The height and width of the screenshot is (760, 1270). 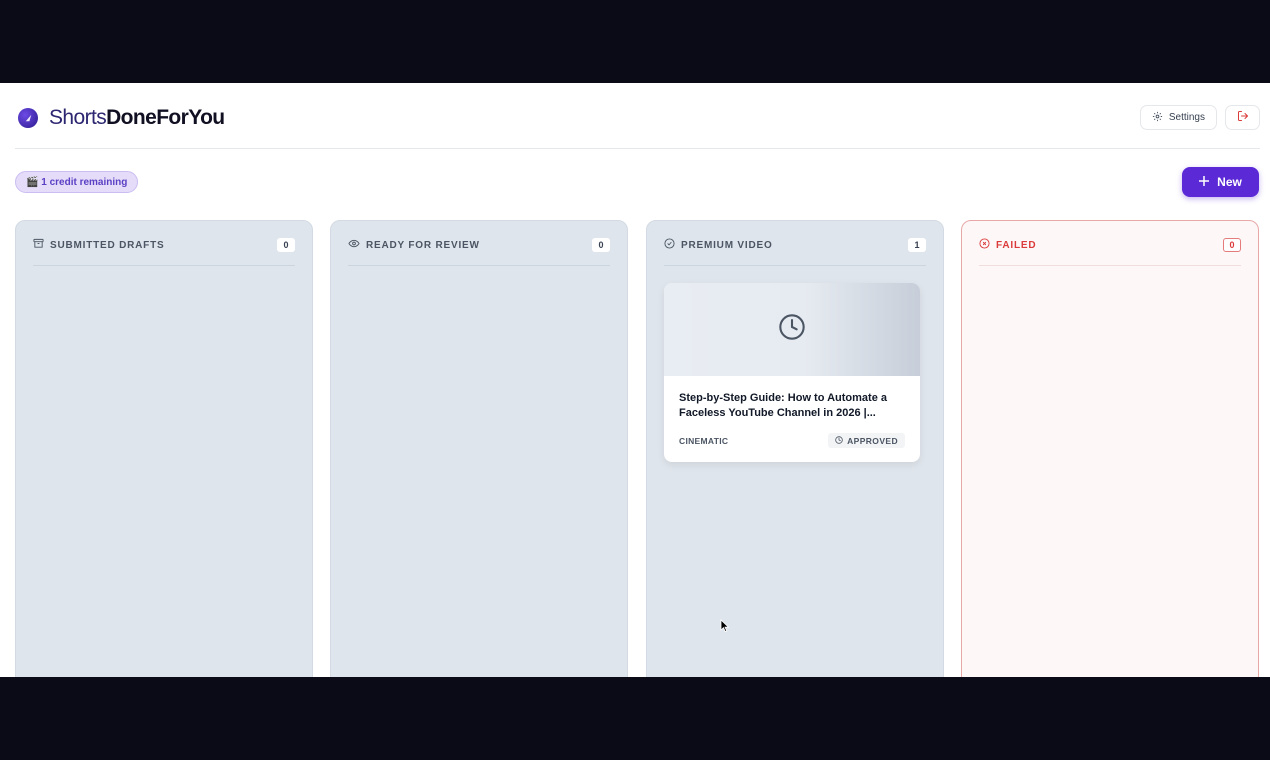 What do you see at coordinates (1110, 252) in the screenshot?
I see `column-header: FAILED 0` at bounding box center [1110, 252].